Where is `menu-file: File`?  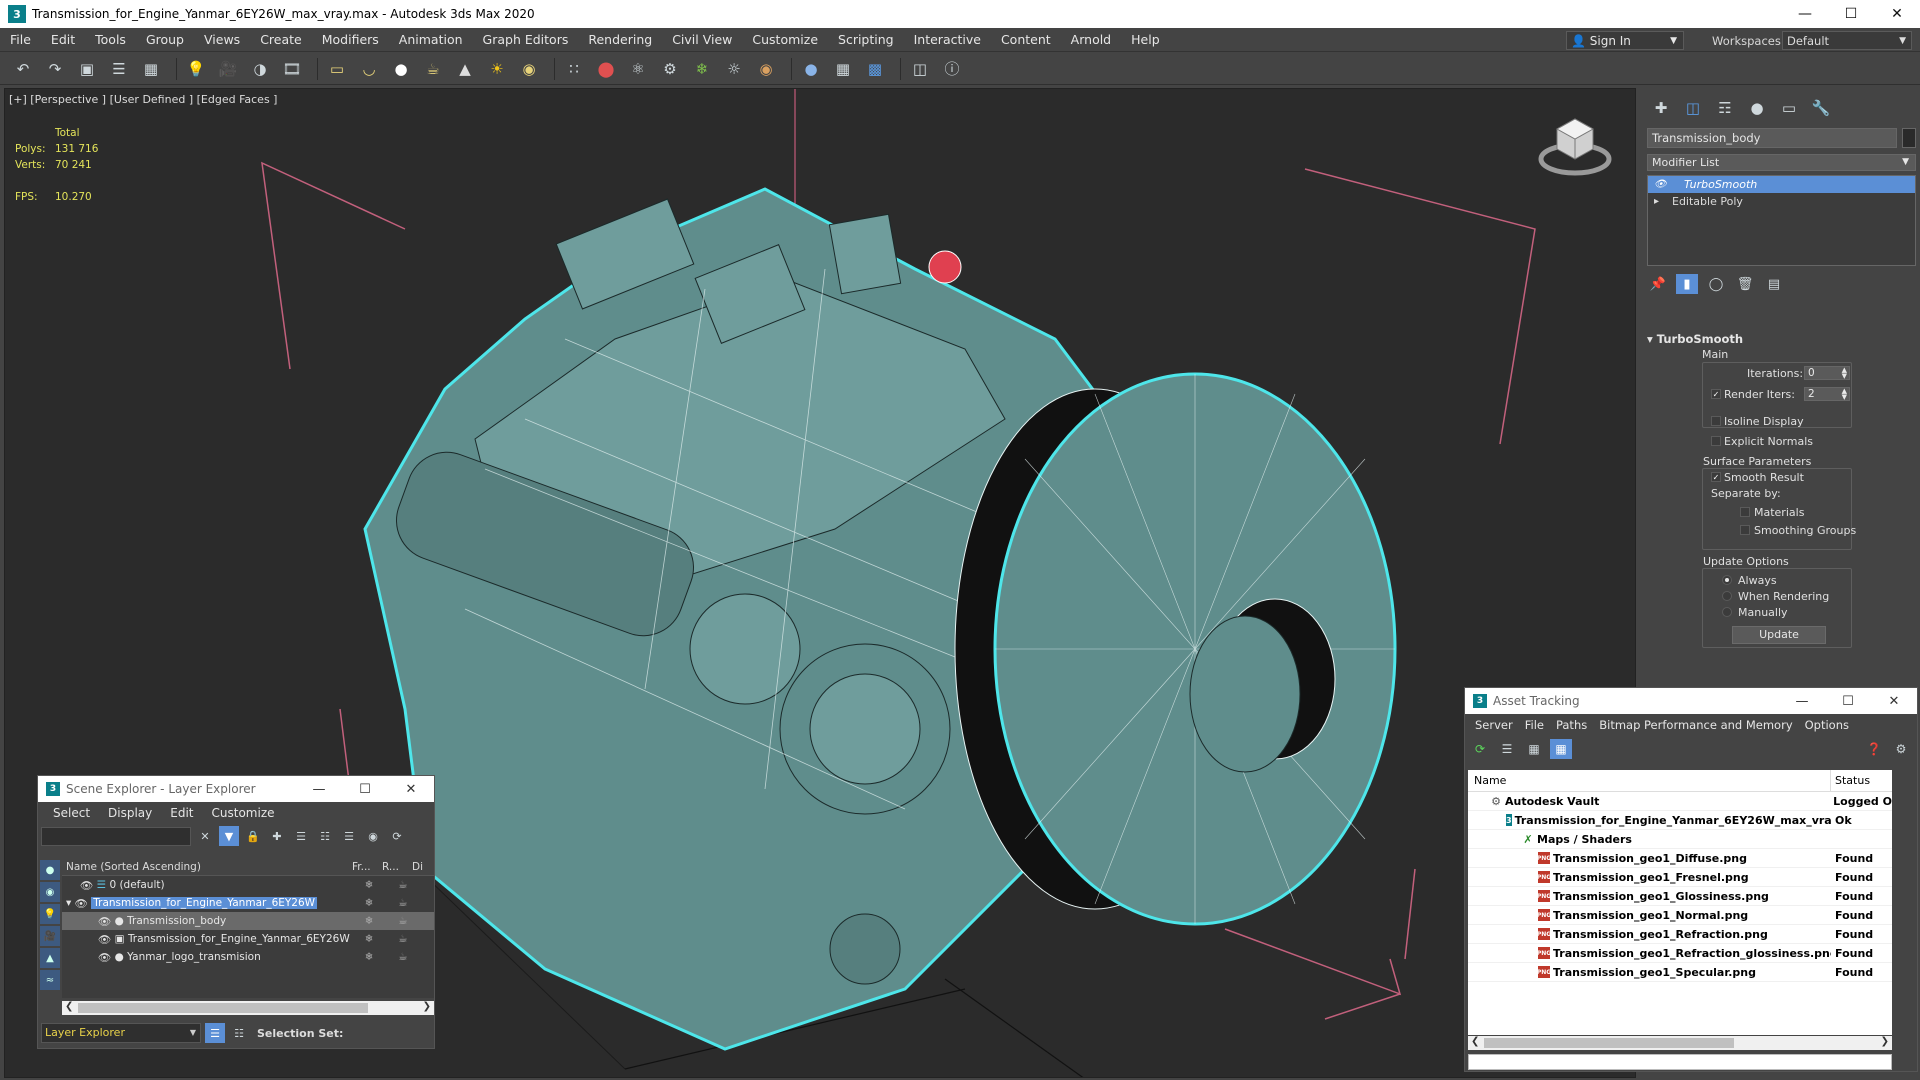 menu-file: File is located at coordinates (20, 40).